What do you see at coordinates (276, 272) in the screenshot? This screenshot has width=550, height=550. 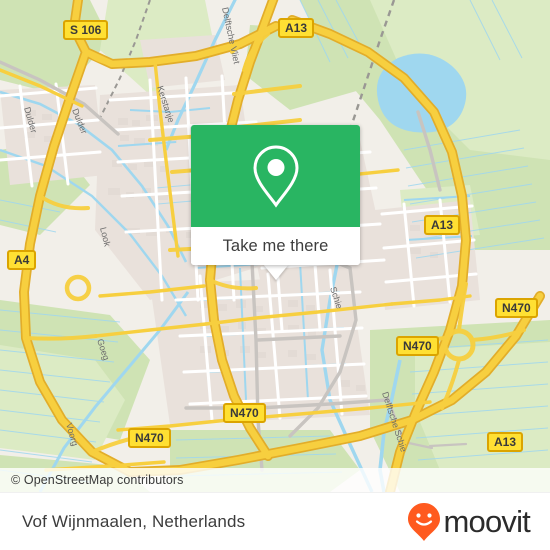 I see `callout-pointer` at bounding box center [276, 272].